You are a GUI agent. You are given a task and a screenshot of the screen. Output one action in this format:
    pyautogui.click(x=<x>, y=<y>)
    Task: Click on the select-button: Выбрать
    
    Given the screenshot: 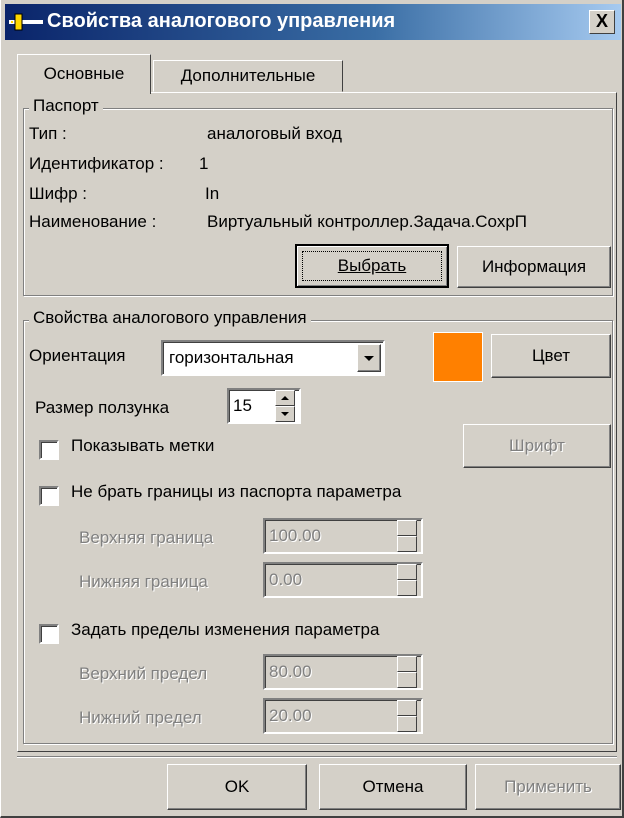 What is the action you would take?
    pyautogui.click(x=372, y=266)
    